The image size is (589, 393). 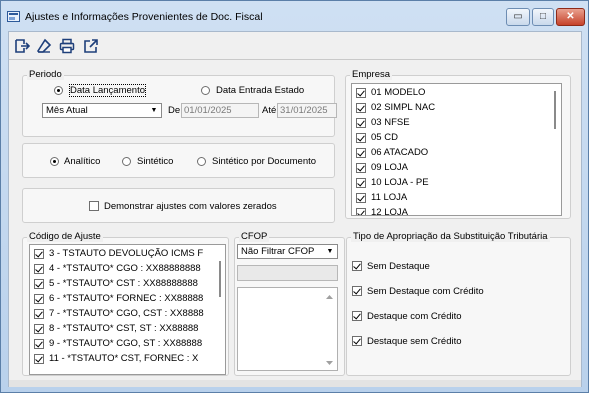 What do you see at coordinates (425, 291) in the screenshot?
I see `sem-destaque-credito-label: Sem Destaque com Crédito` at bounding box center [425, 291].